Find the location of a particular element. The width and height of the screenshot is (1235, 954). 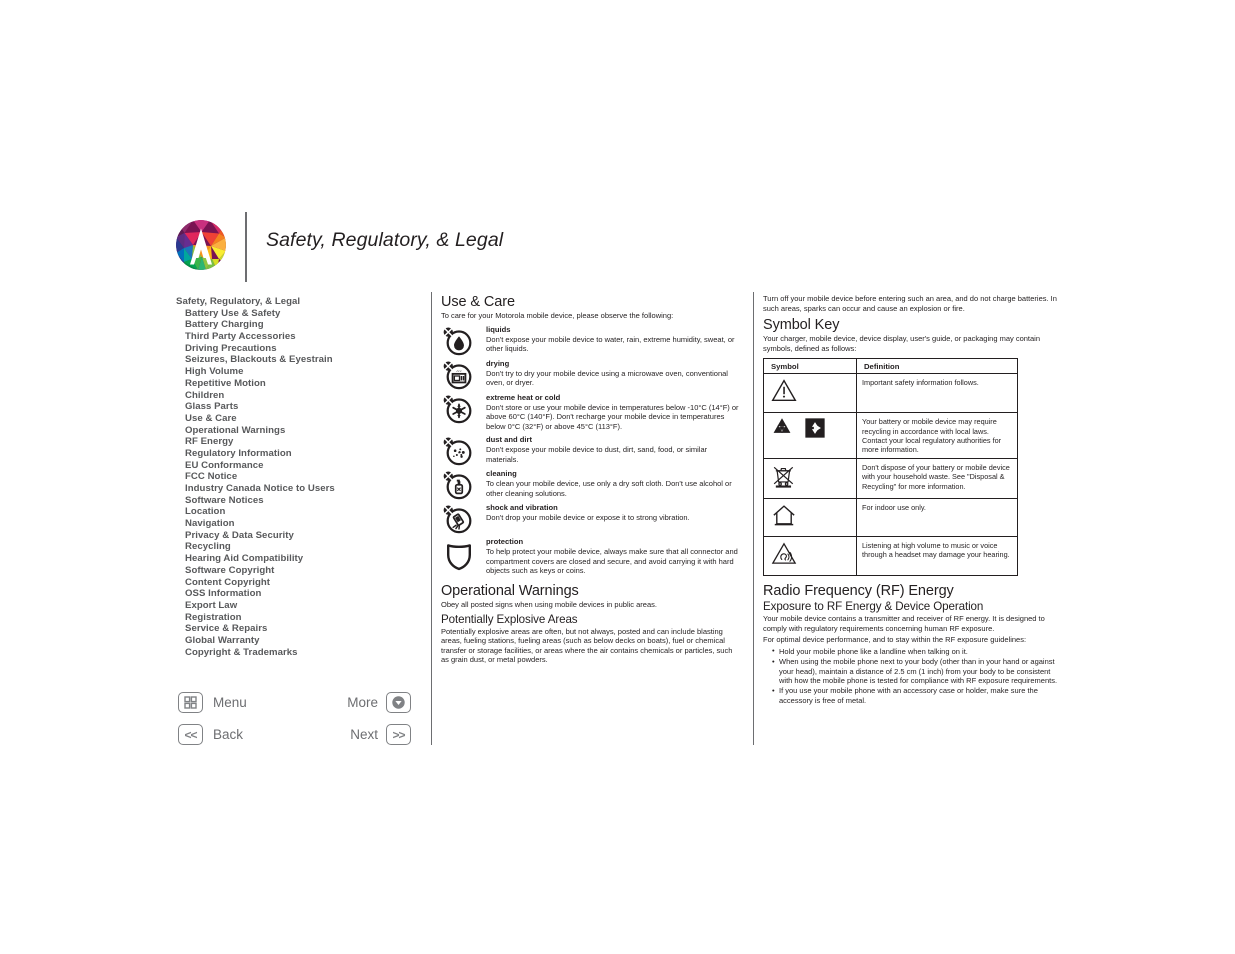

toc-item: Seizures, Blackouts & Eyestrain is located at coordinates (301, 360).